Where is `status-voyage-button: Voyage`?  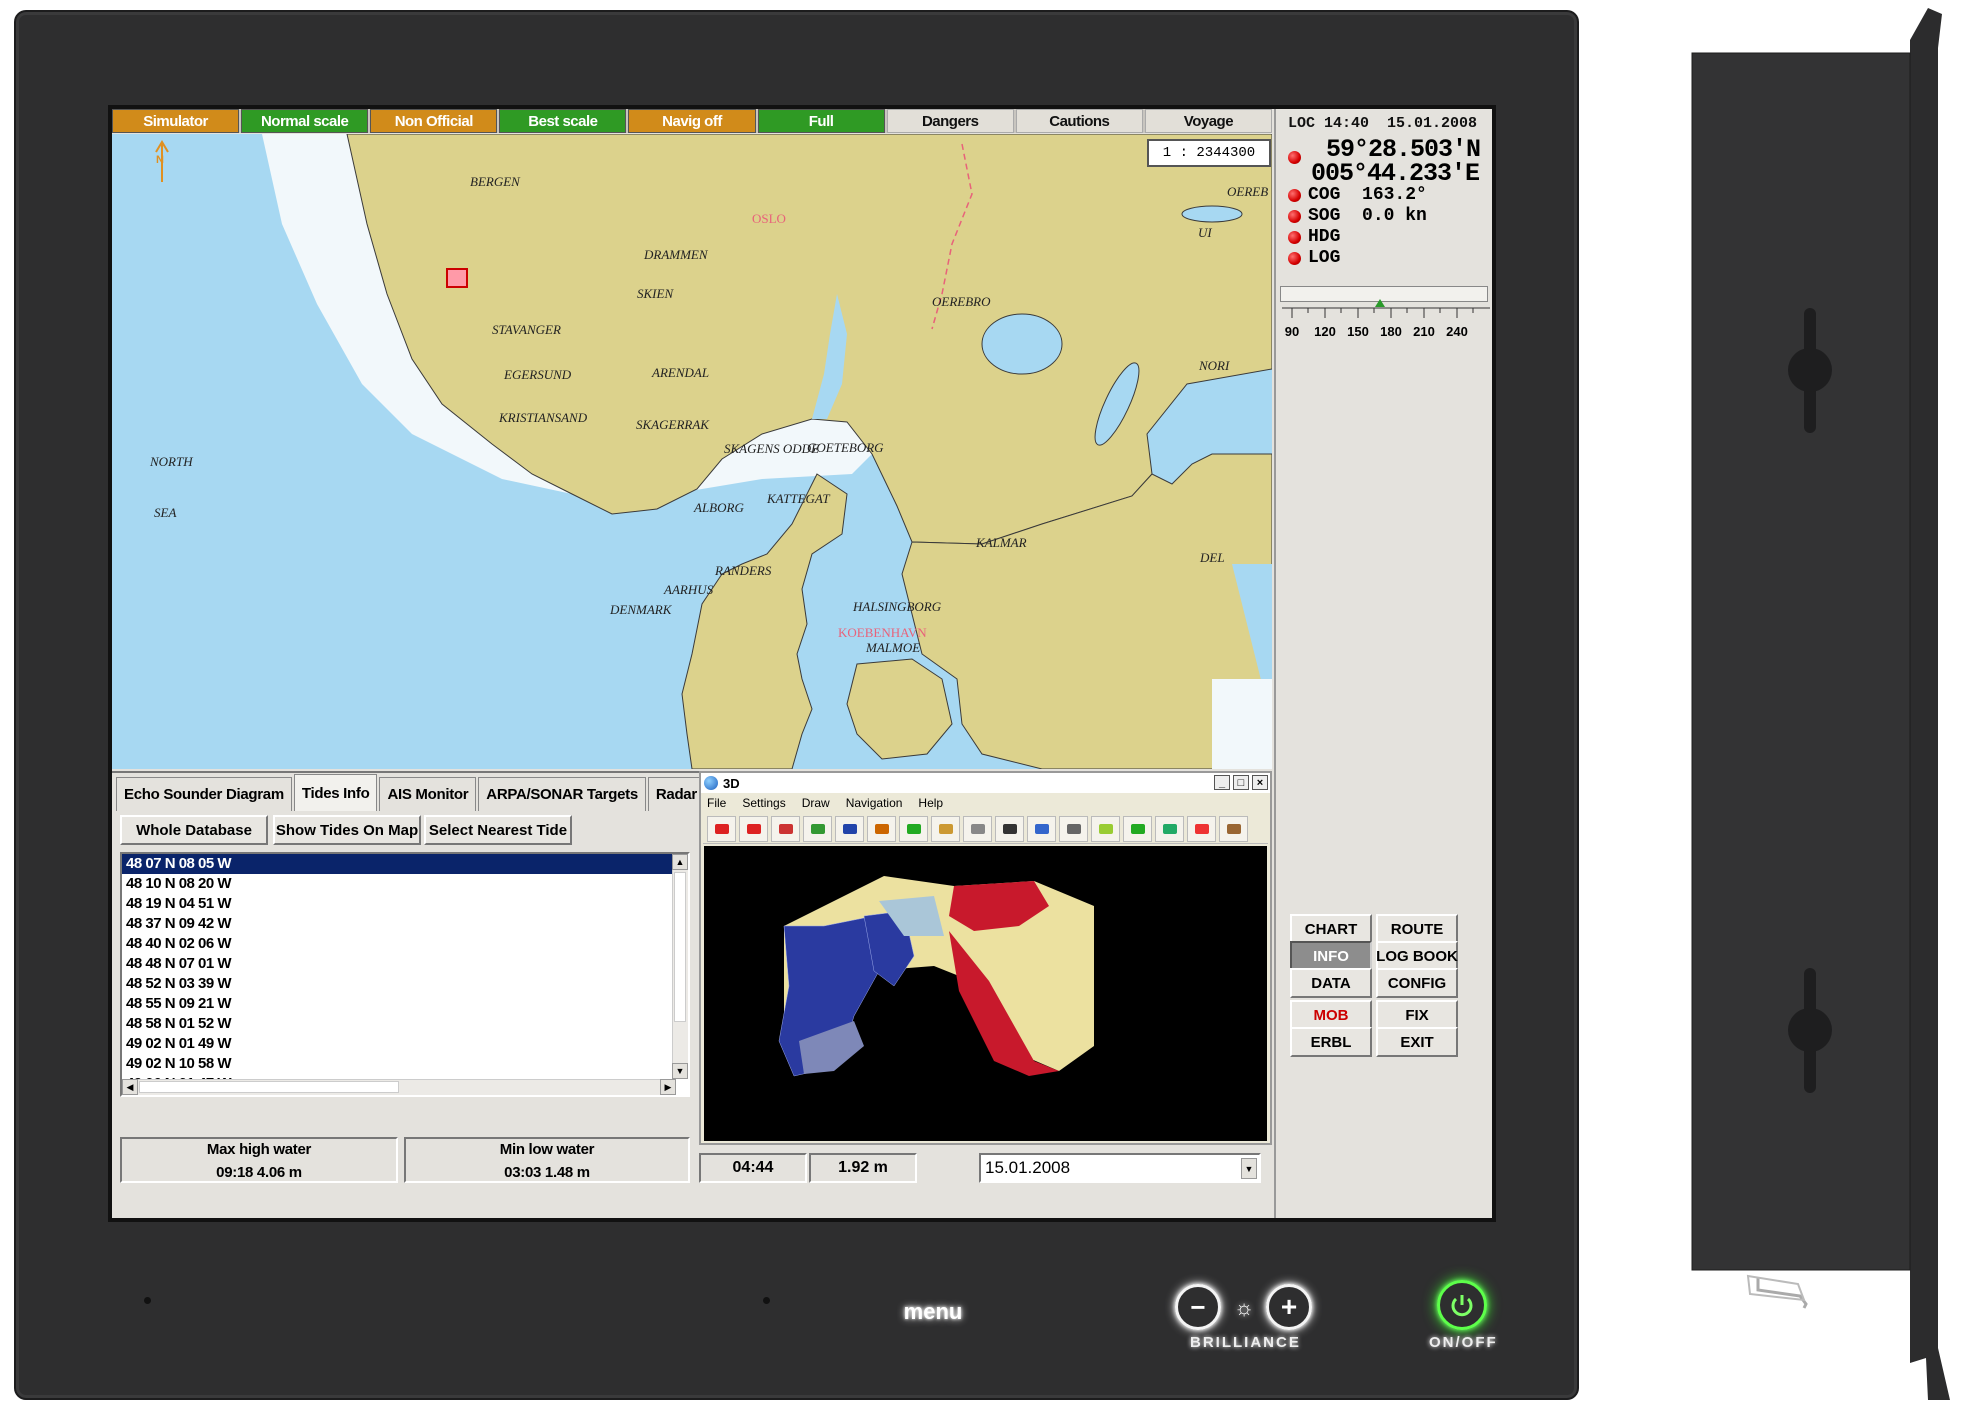 status-voyage-button: Voyage is located at coordinates (1208, 121).